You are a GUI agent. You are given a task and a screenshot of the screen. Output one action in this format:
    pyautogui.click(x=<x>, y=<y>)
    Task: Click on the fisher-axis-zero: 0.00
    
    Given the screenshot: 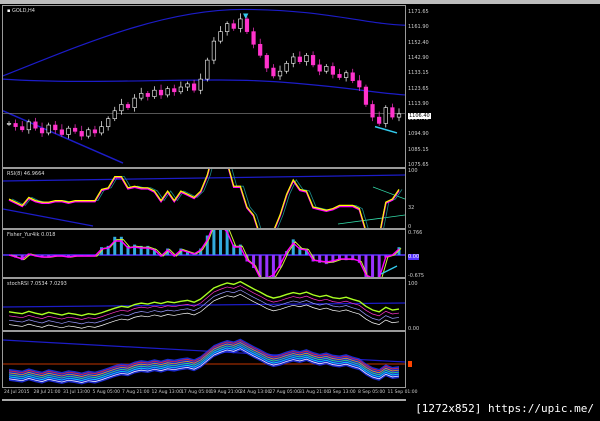 What is the action you would take?
    pyautogui.click(x=414, y=257)
    